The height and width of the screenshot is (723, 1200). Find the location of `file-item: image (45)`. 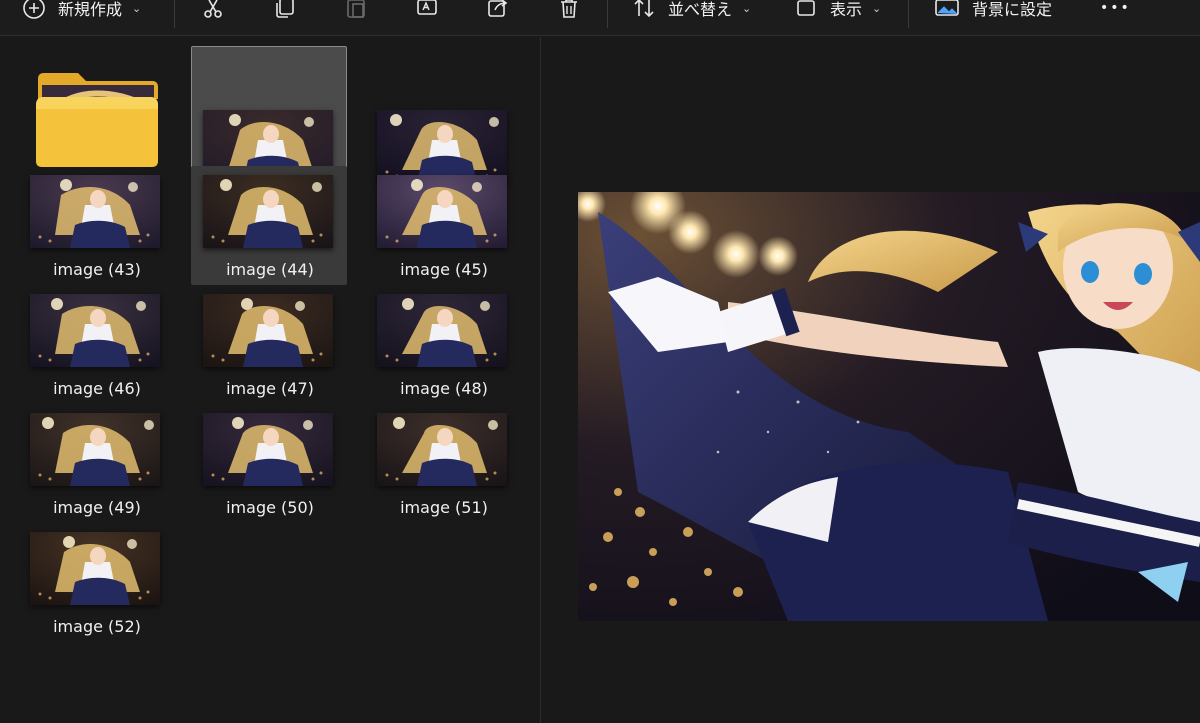

file-item: image (45) is located at coordinates (443, 225).